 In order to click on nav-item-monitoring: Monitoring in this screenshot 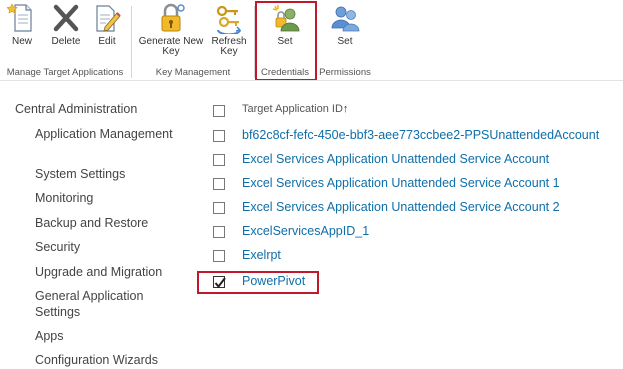, I will do `click(110, 198)`.